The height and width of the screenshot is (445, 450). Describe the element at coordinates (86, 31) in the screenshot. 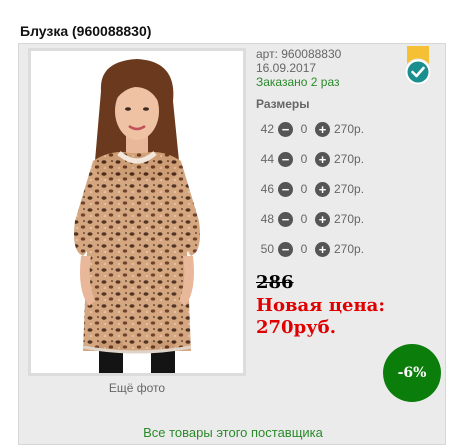

I see `product-title: Блузка (960088830)` at that location.